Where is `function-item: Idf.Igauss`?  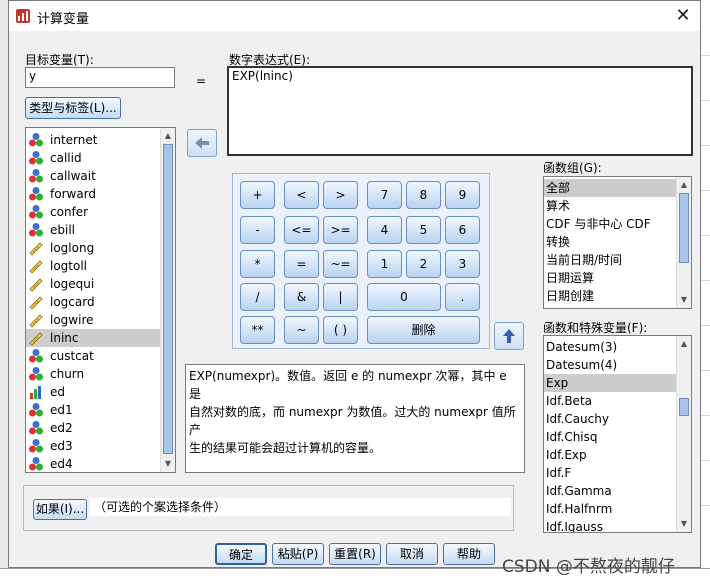
function-item: Idf.Igauss is located at coordinates (617, 525).